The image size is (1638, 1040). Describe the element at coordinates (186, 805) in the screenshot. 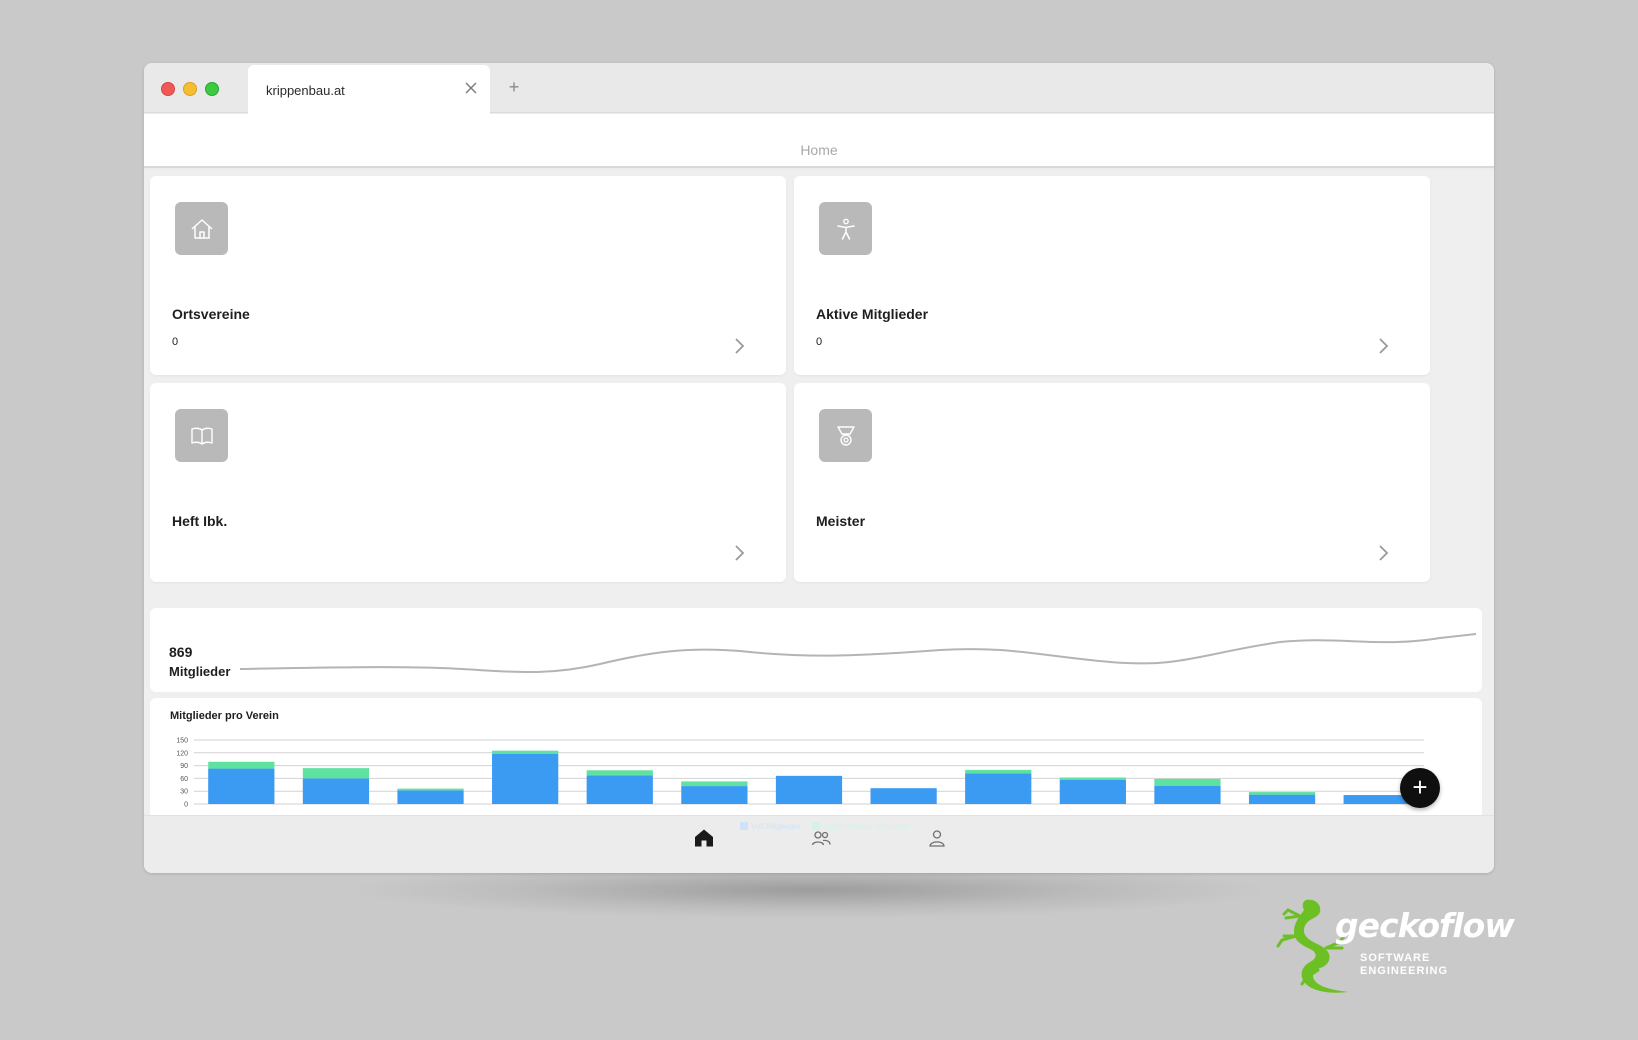

I see `y-tick-label: 0` at that location.